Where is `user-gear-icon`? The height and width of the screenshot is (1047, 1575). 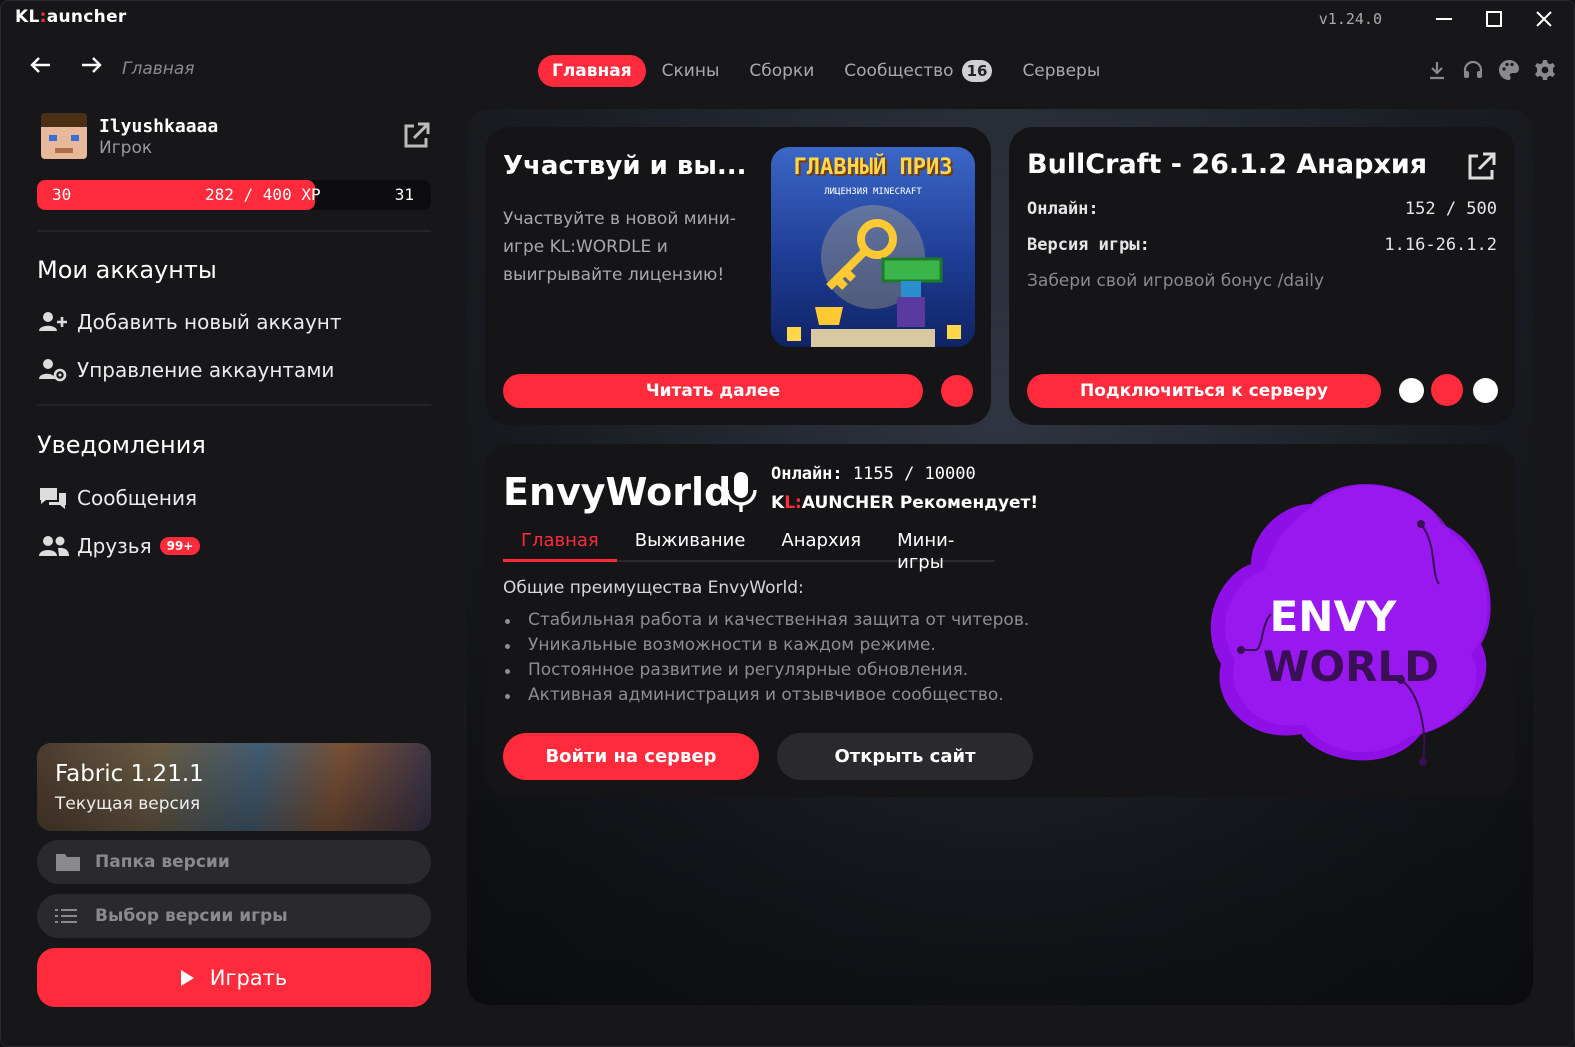
user-gear-icon is located at coordinates (54, 370).